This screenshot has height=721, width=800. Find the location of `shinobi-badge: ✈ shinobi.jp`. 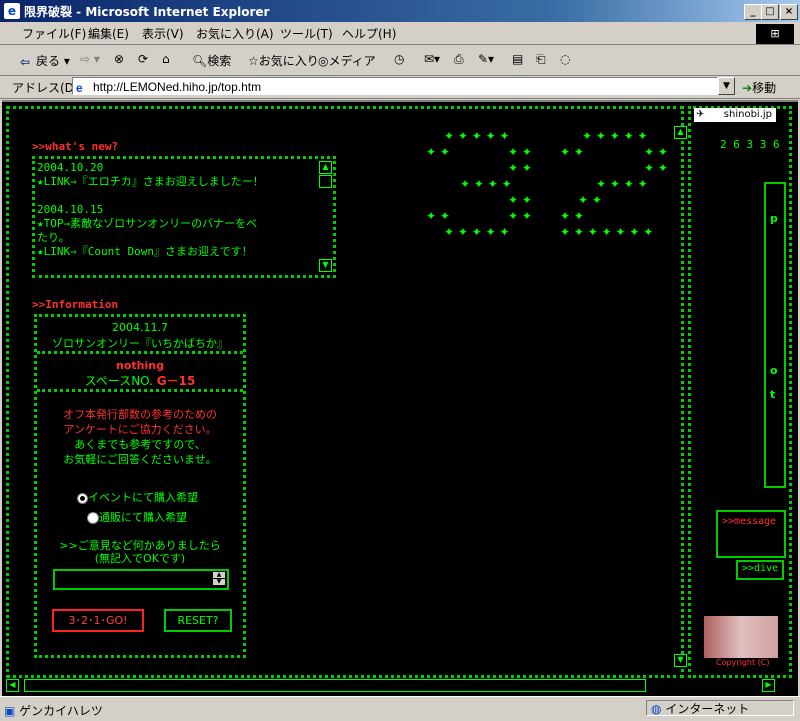

shinobi-badge: ✈ shinobi.jp is located at coordinates (735, 115).